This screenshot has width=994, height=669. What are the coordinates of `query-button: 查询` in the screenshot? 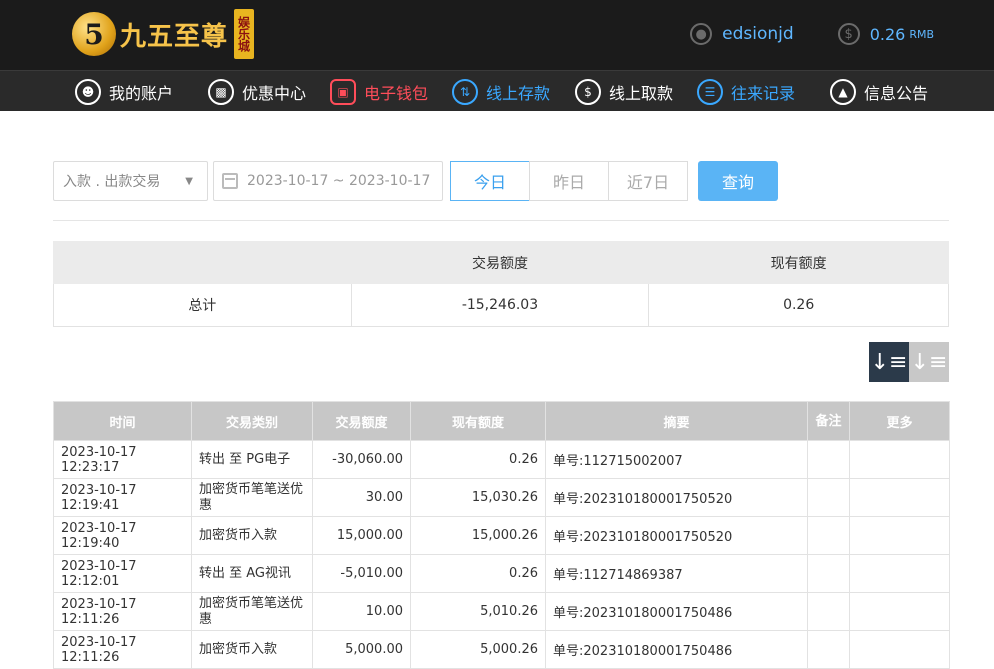 It's located at (738, 181).